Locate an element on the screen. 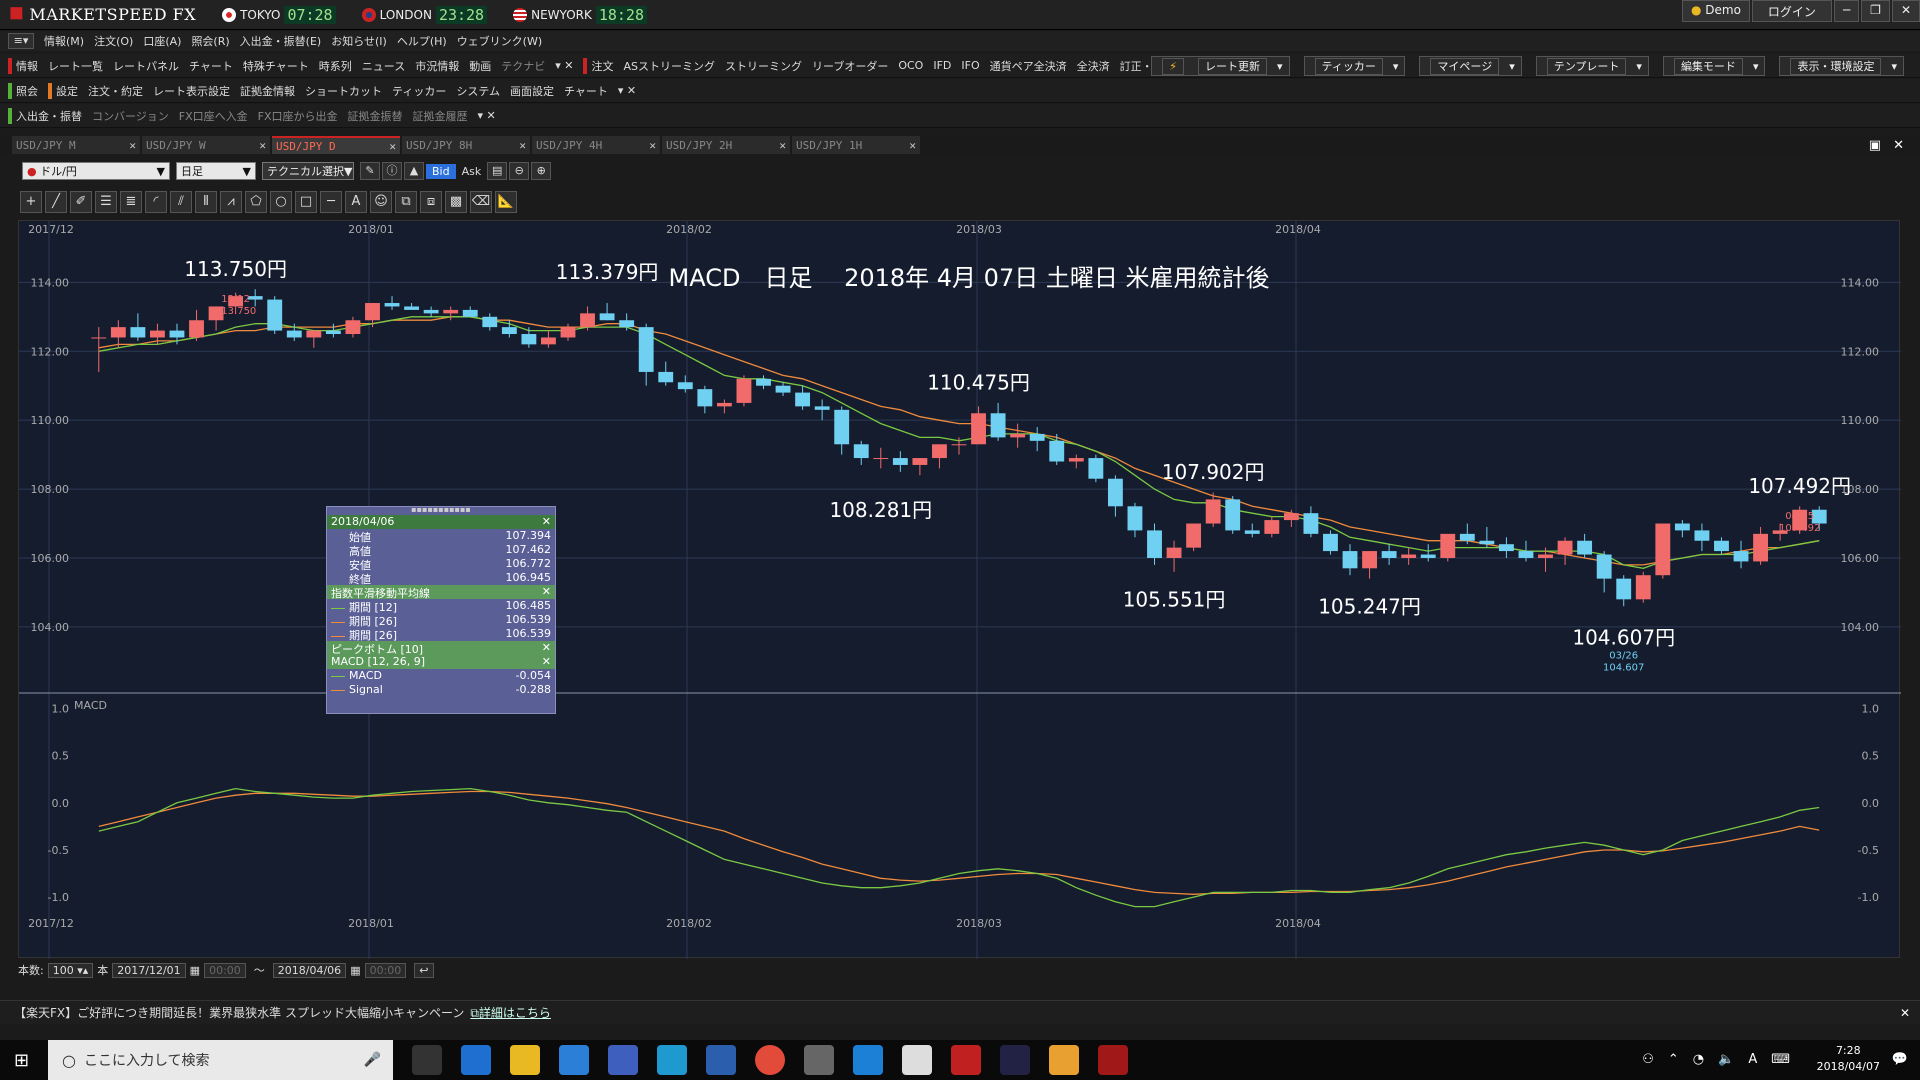  toolbar-margin-history: 証拠金履歴 is located at coordinates (440, 116).